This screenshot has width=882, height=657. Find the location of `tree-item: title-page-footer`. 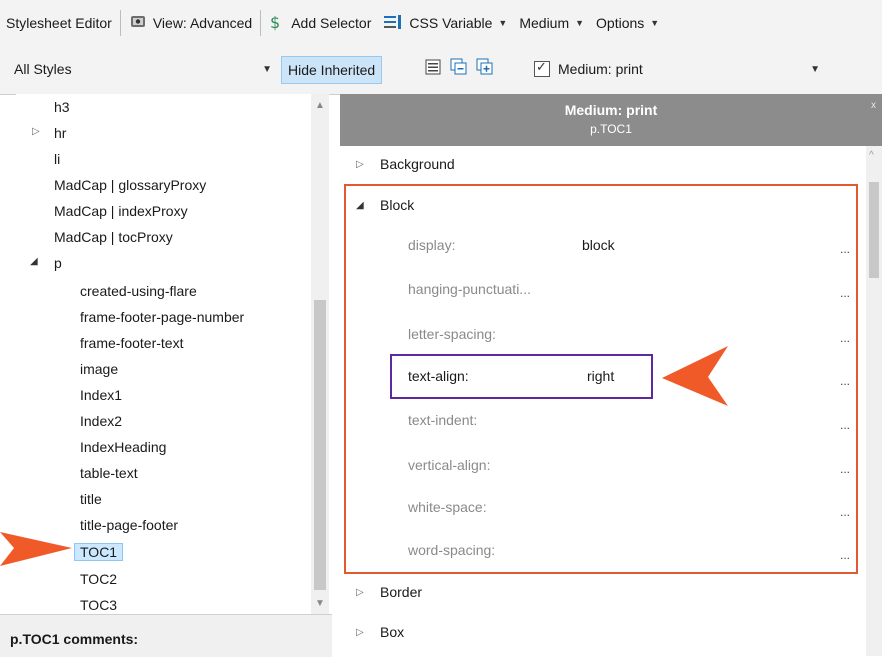

tree-item: title-page-footer is located at coordinates (129, 525).